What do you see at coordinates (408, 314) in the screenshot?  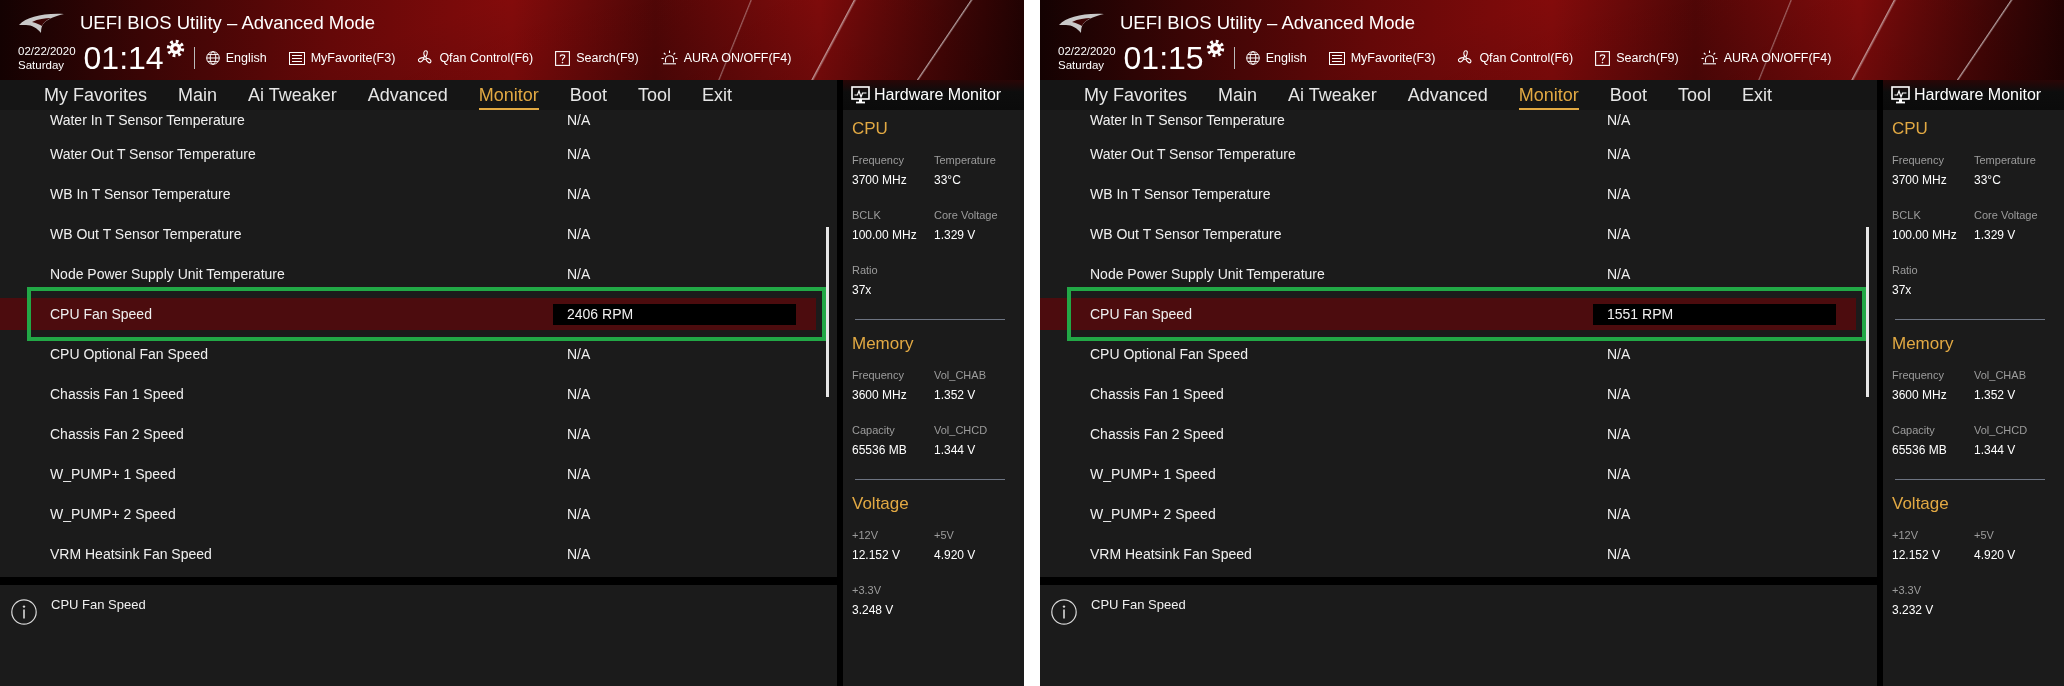 I see `setting-row: CPU Fan Speed 2406 RPM` at bounding box center [408, 314].